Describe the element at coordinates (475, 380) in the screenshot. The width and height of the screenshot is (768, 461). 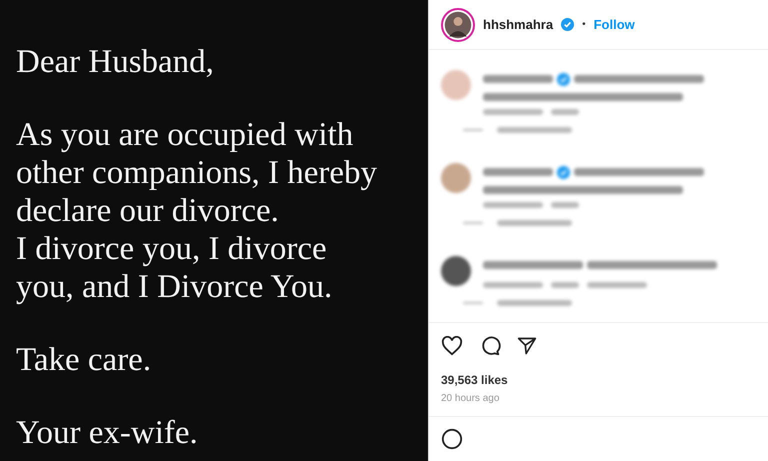
I see `likes-count: 39,563 likes` at that location.